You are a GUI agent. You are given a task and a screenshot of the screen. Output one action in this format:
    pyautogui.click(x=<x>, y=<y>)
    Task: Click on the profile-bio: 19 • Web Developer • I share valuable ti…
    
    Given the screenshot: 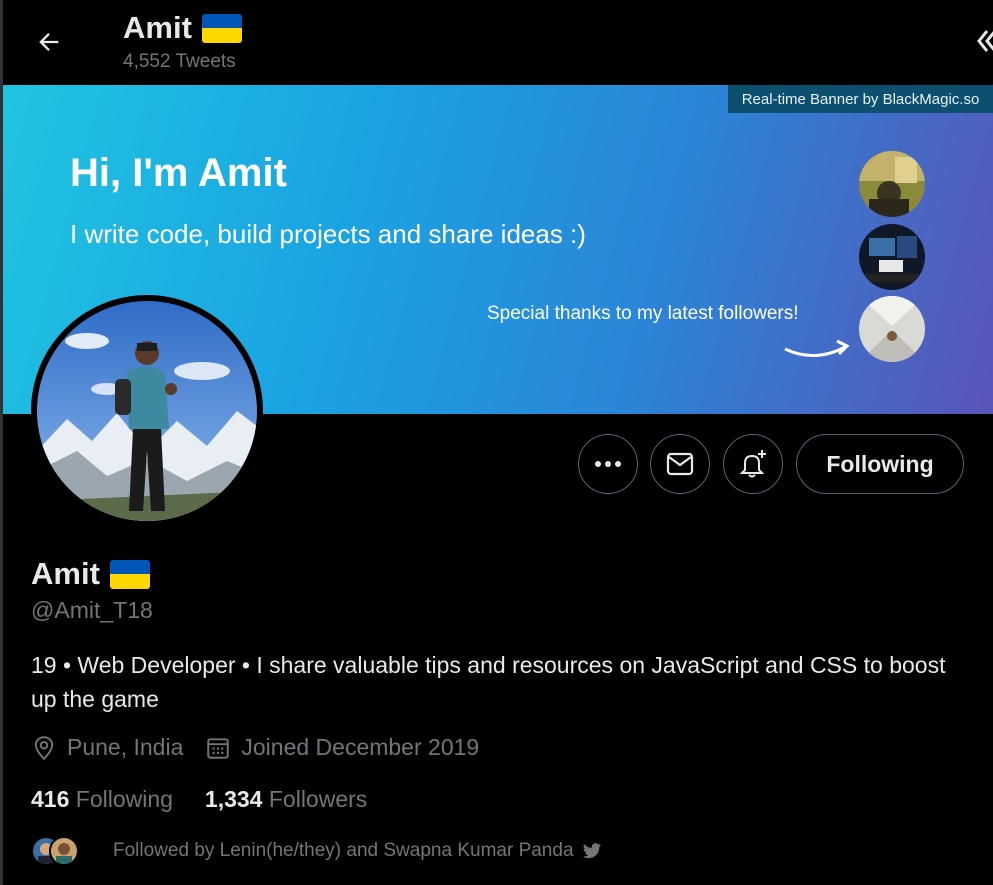 What is the action you would take?
    pyautogui.click(x=488, y=682)
    